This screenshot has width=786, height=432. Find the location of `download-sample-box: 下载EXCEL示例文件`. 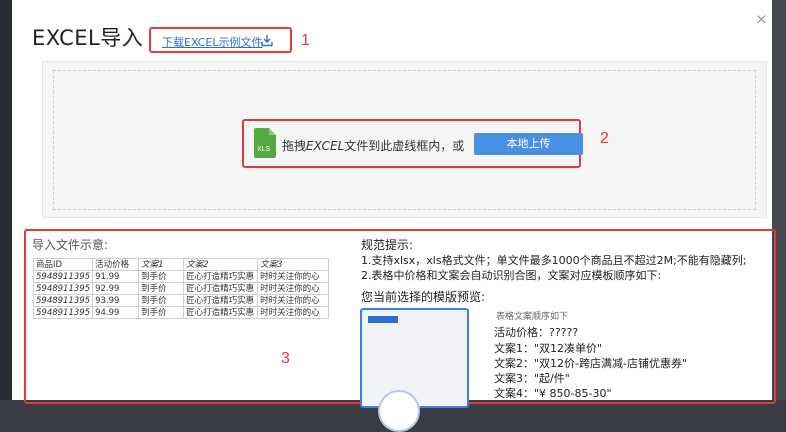

download-sample-box: 下载EXCEL示例文件 is located at coordinates (220, 40).